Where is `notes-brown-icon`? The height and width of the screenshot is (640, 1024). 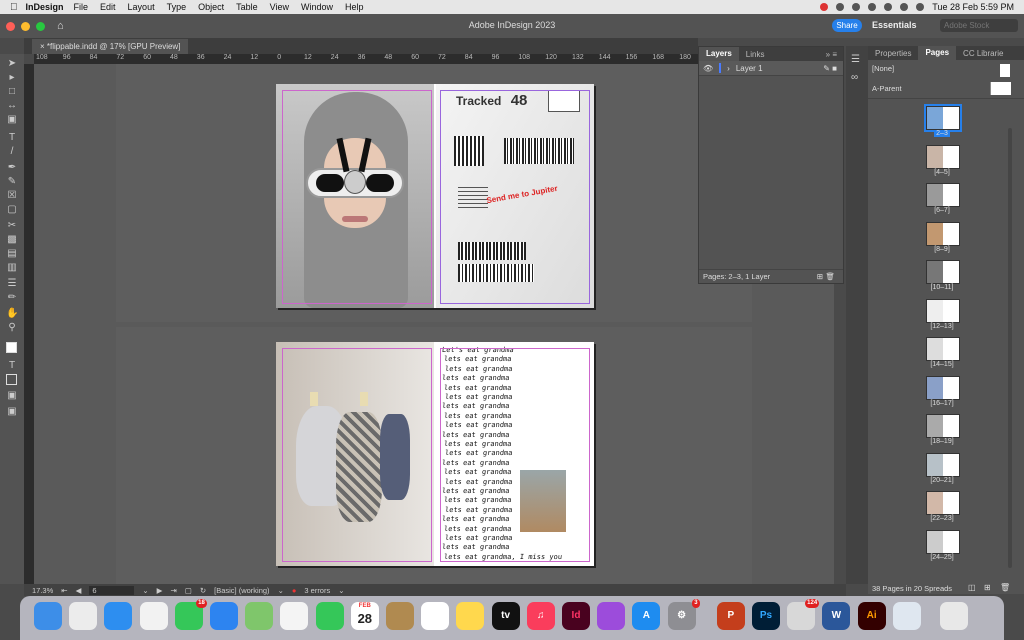 notes-brown-icon is located at coordinates (400, 616).